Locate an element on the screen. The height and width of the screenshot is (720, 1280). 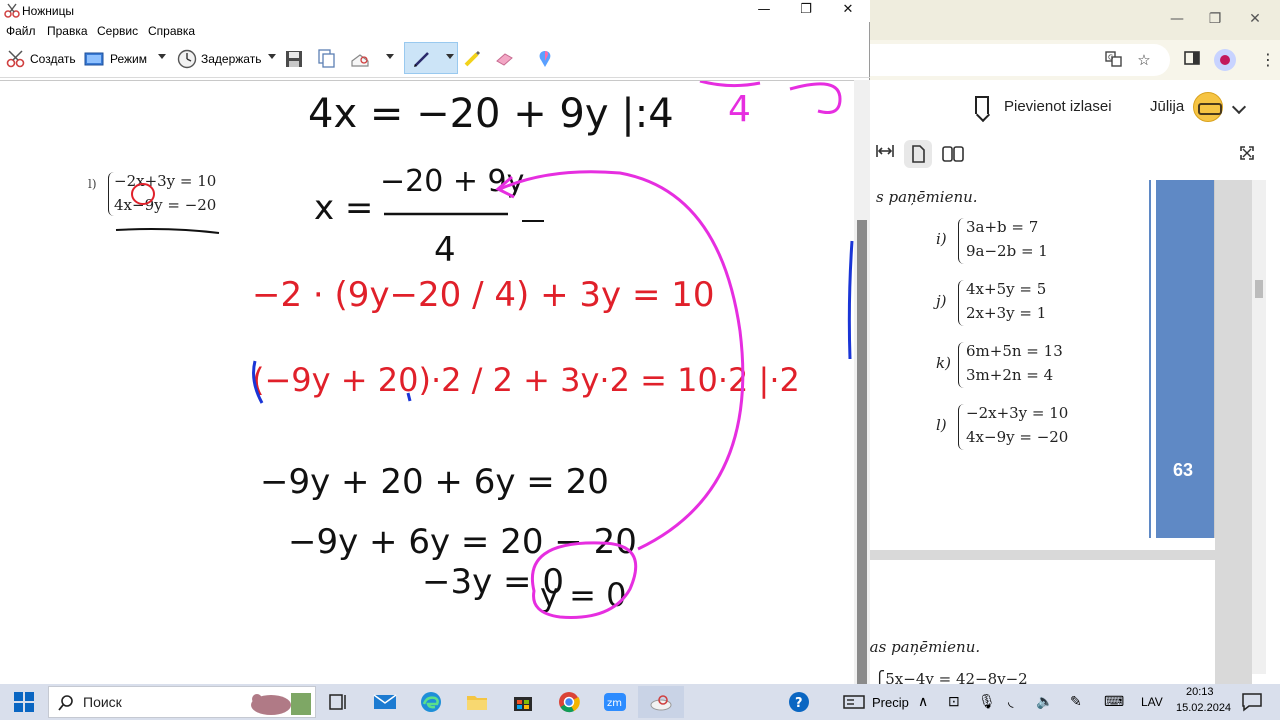
speaker-icon: 🔈 is located at coordinates (1044, 701).